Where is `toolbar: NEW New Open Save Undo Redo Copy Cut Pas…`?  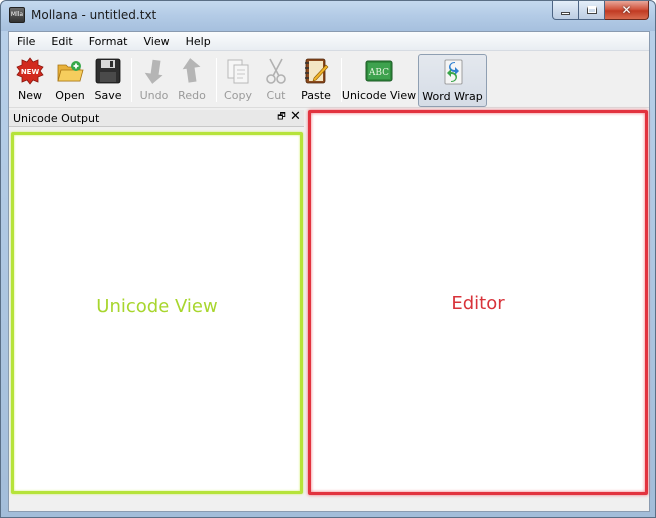
toolbar: NEW New Open Save Undo Redo Copy Cut Pas… is located at coordinates (329, 80).